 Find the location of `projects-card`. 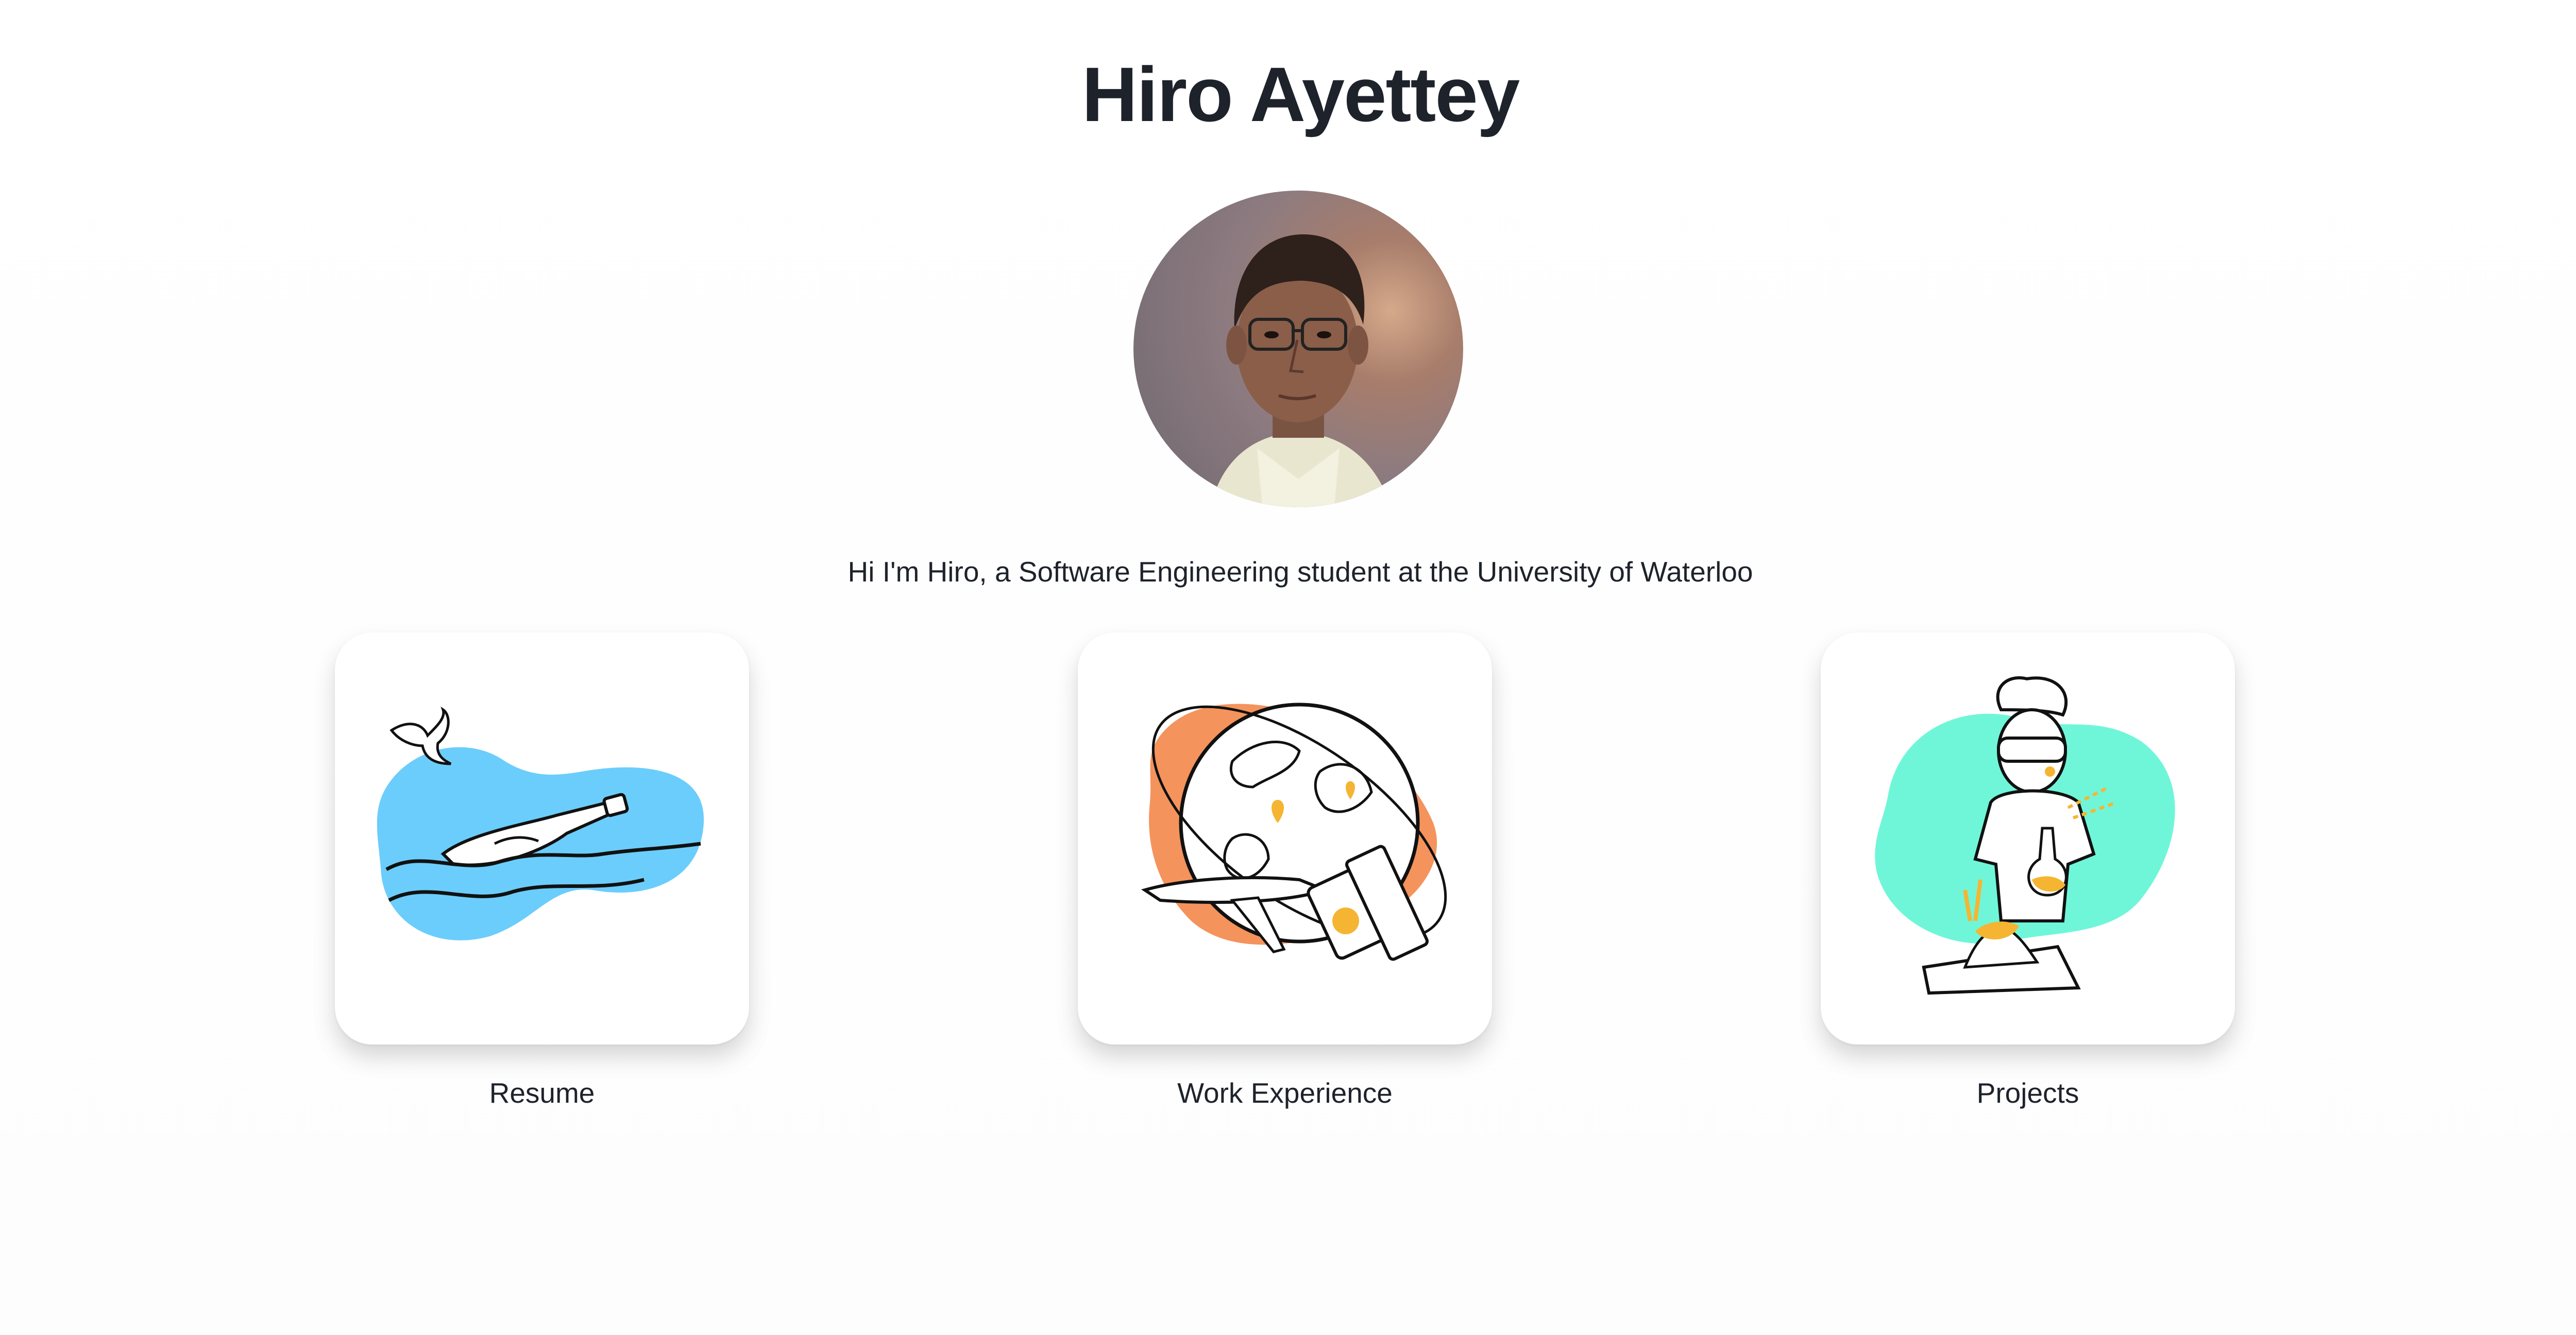

projects-card is located at coordinates (2028, 838).